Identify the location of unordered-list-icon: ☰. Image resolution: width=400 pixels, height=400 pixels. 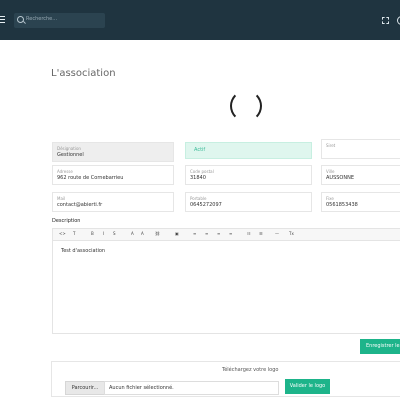
(261, 234).